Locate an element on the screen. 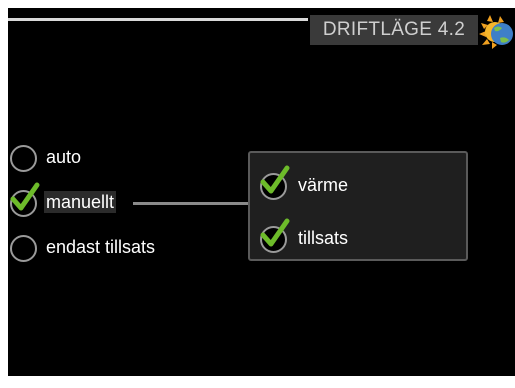  option-manuellt-label: manuellt is located at coordinates (80, 202).